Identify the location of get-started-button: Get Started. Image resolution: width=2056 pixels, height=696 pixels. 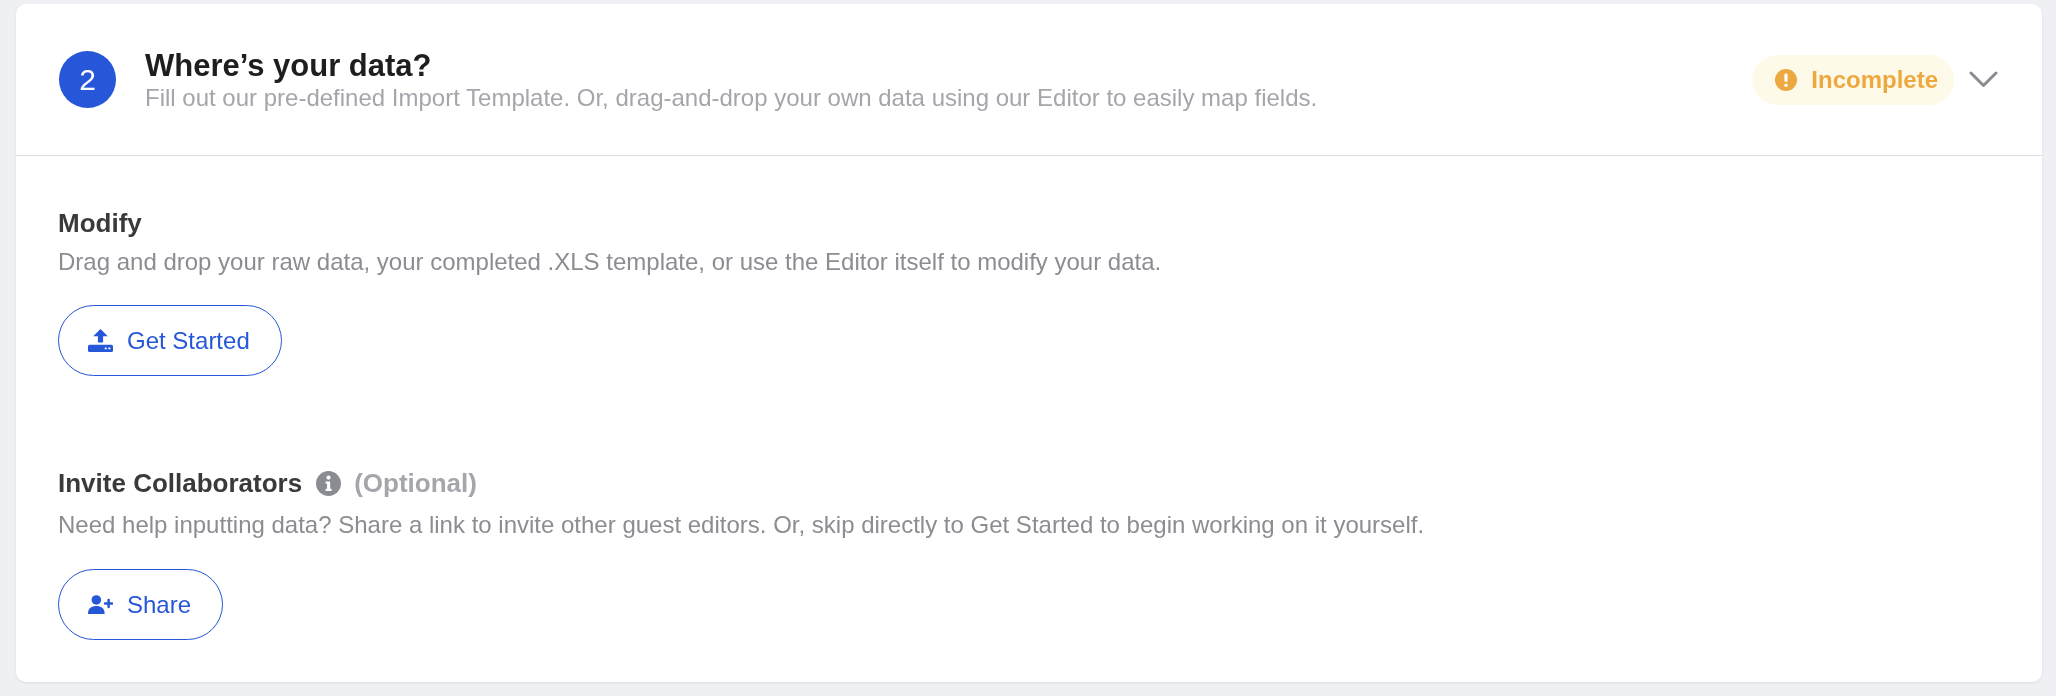
(170, 340).